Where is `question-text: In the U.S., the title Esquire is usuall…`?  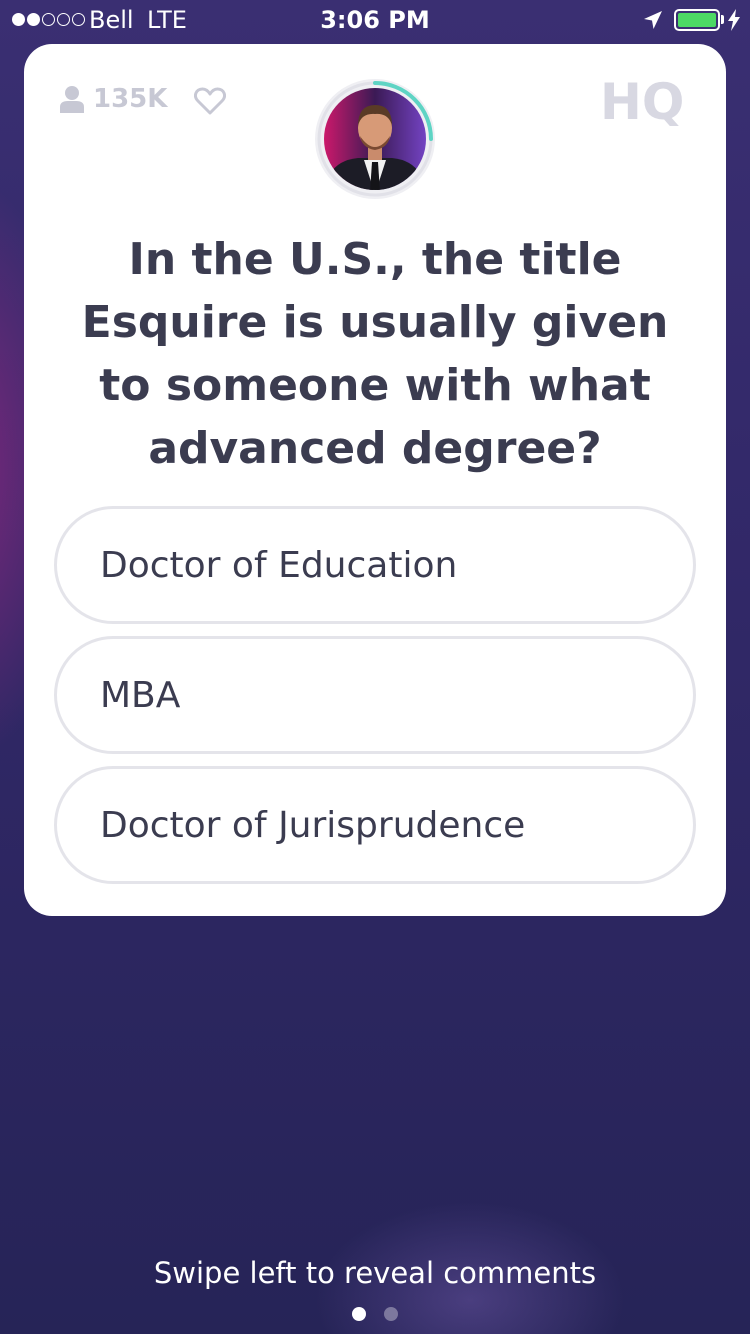
question-text: In the U.S., the title Esquire is usuall… is located at coordinates (375, 354).